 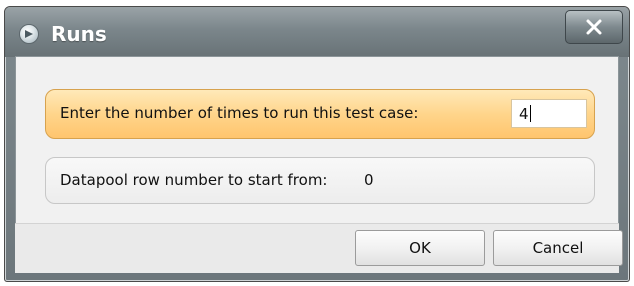 What do you see at coordinates (530, 113) in the screenshot?
I see `text-cursor` at bounding box center [530, 113].